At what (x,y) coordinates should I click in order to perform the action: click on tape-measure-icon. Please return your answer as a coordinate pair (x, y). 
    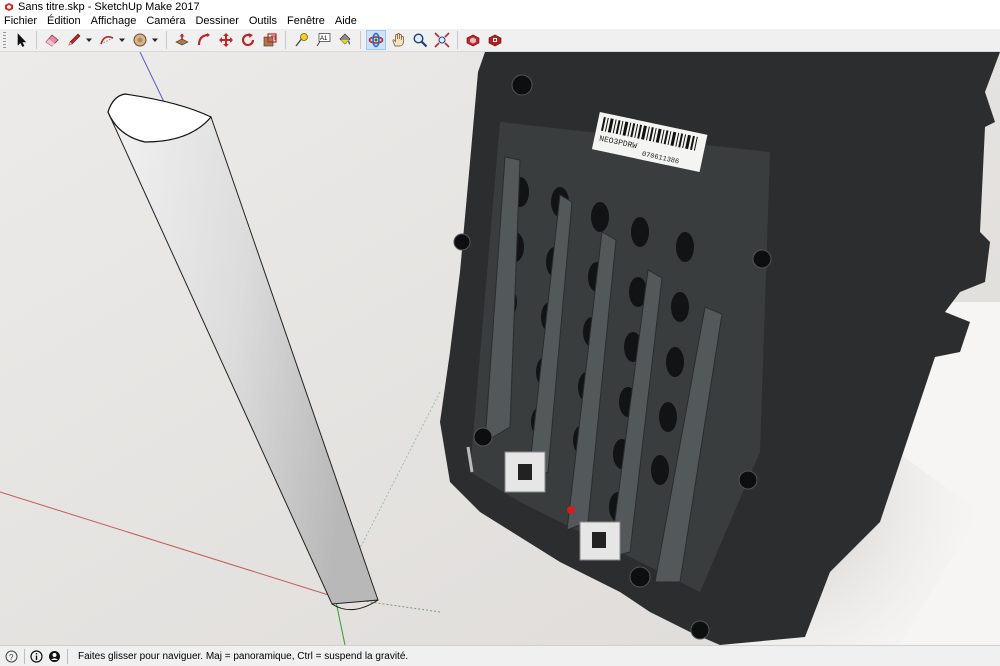
    Looking at the image, I should click on (301, 40).